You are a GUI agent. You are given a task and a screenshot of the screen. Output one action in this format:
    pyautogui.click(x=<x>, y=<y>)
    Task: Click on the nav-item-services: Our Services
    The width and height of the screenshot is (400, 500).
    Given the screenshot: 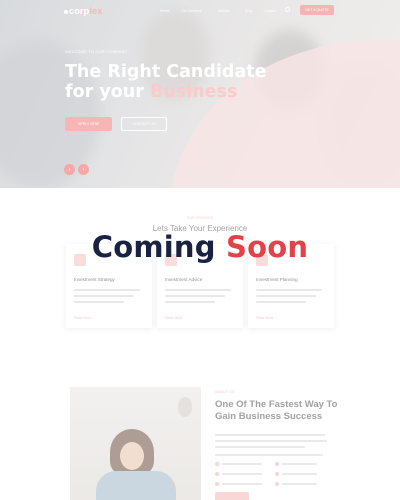 What is the action you would take?
    pyautogui.click(x=191, y=11)
    